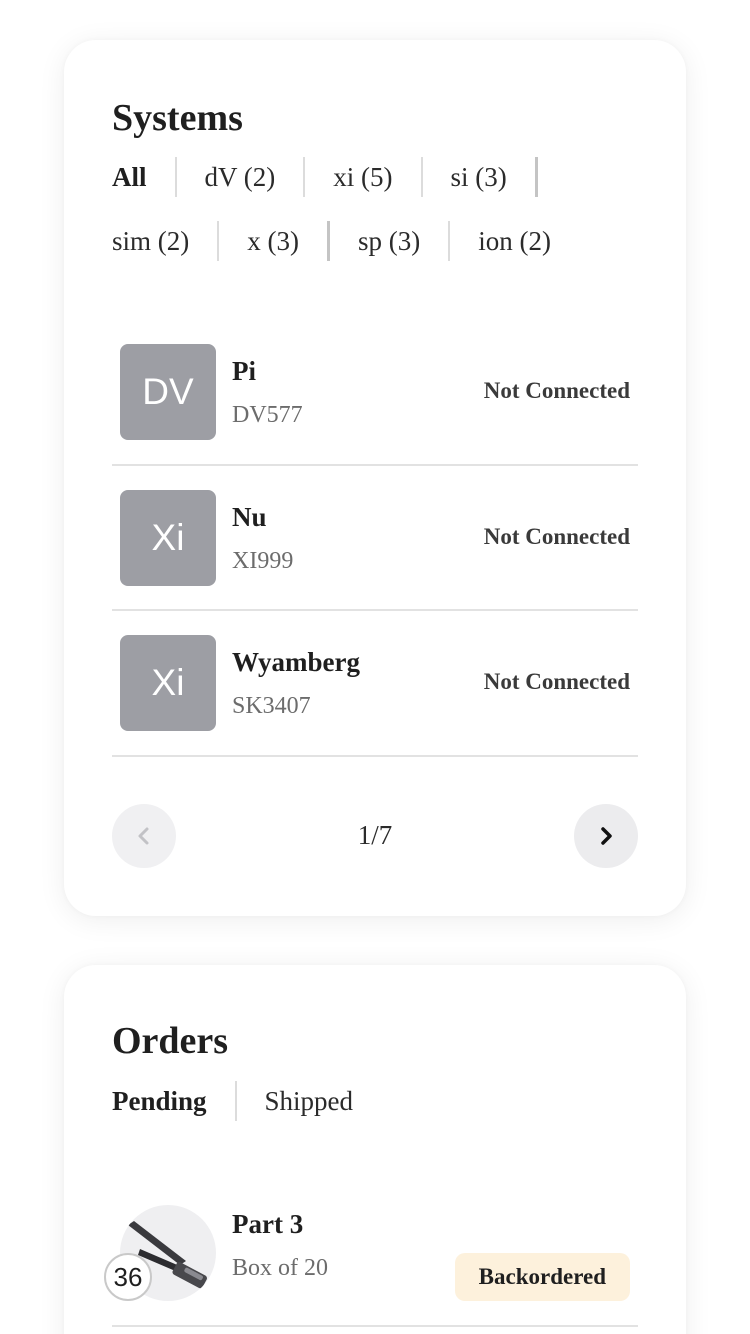 The height and width of the screenshot is (1334, 750). Describe the element at coordinates (331, 241) in the screenshot. I see `systems-filter-row-2: sim (2) x (3) sp (3) ion (2)` at that location.